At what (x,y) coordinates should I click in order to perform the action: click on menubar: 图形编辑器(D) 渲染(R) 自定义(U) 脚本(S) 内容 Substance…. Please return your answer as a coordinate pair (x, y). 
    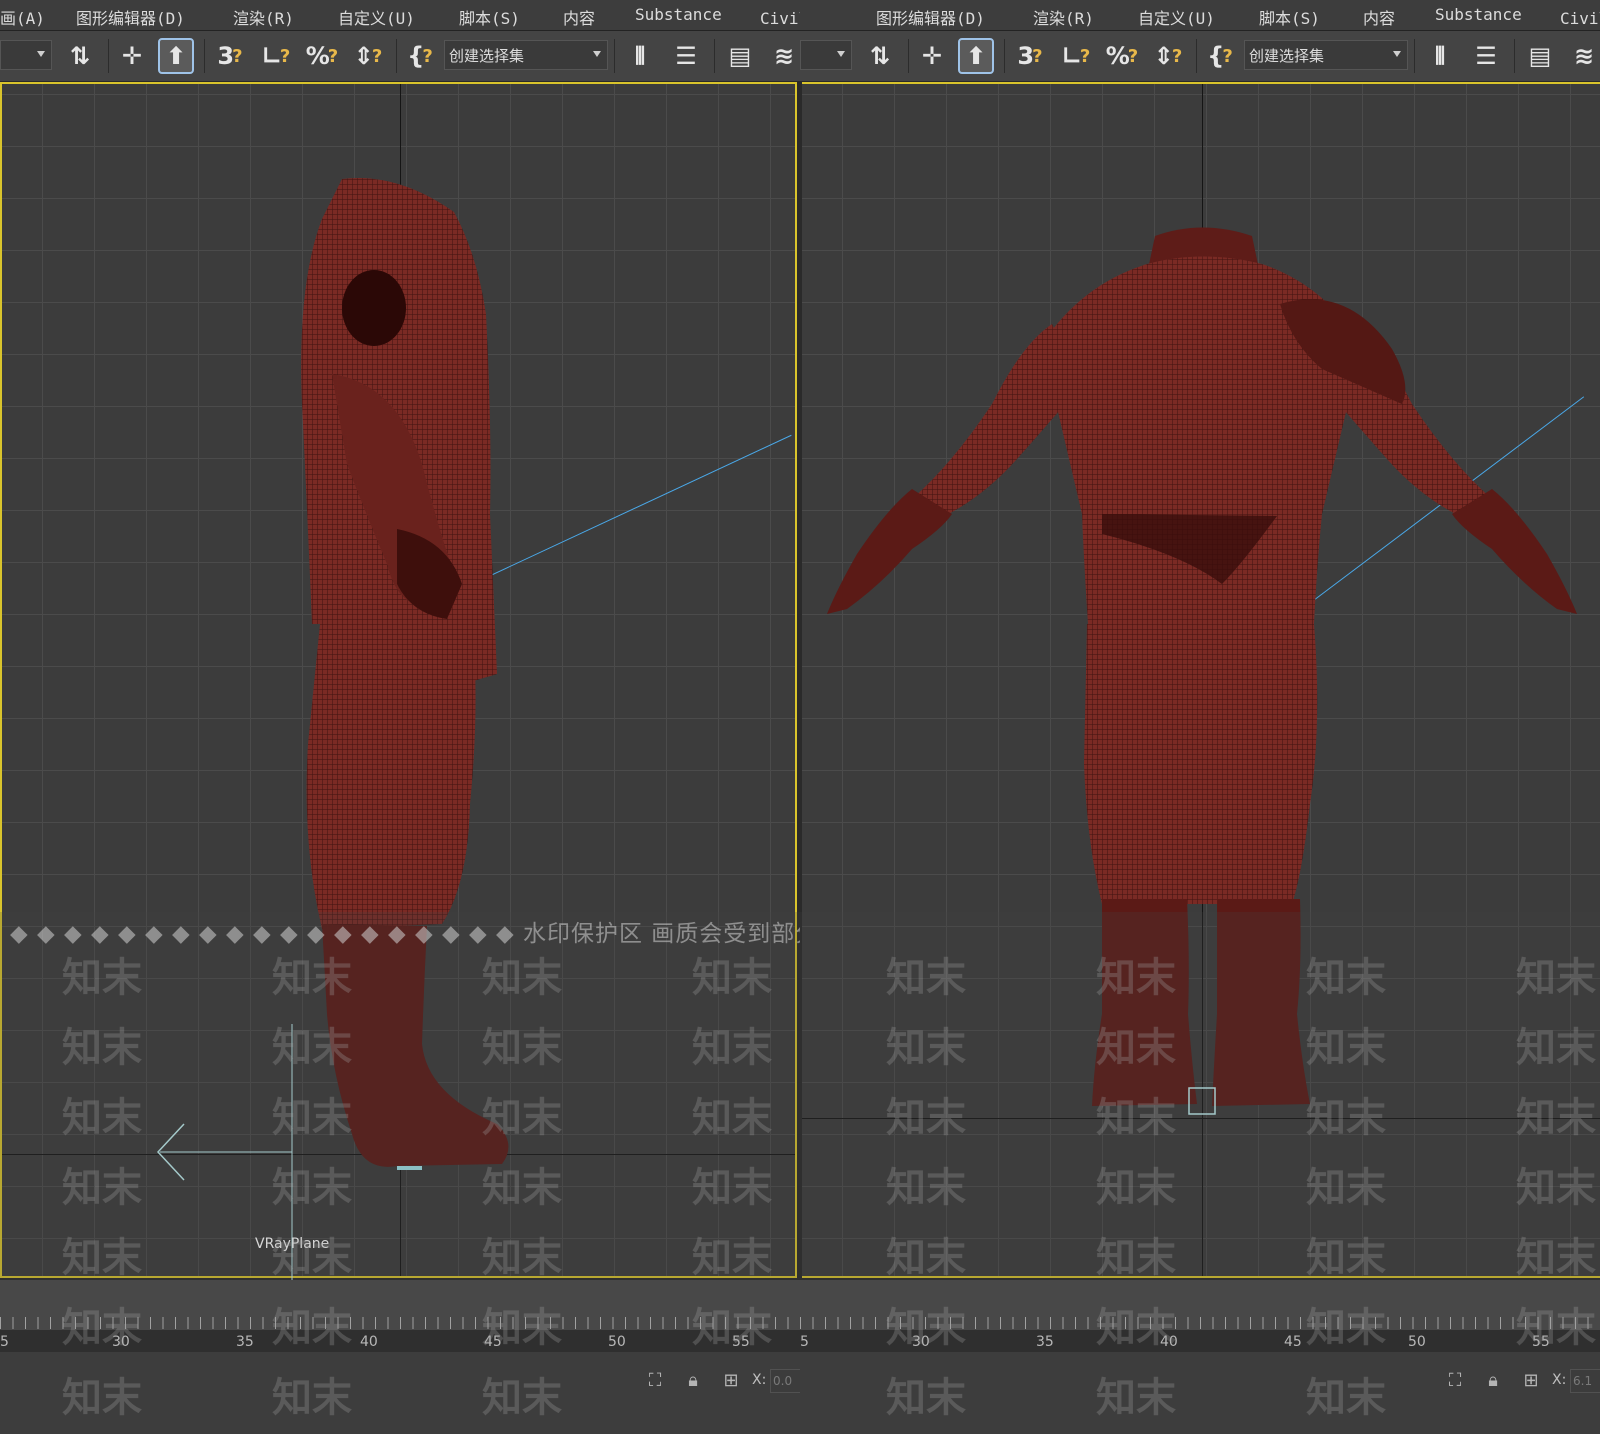
    Looking at the image, I should click on (1200, 15).